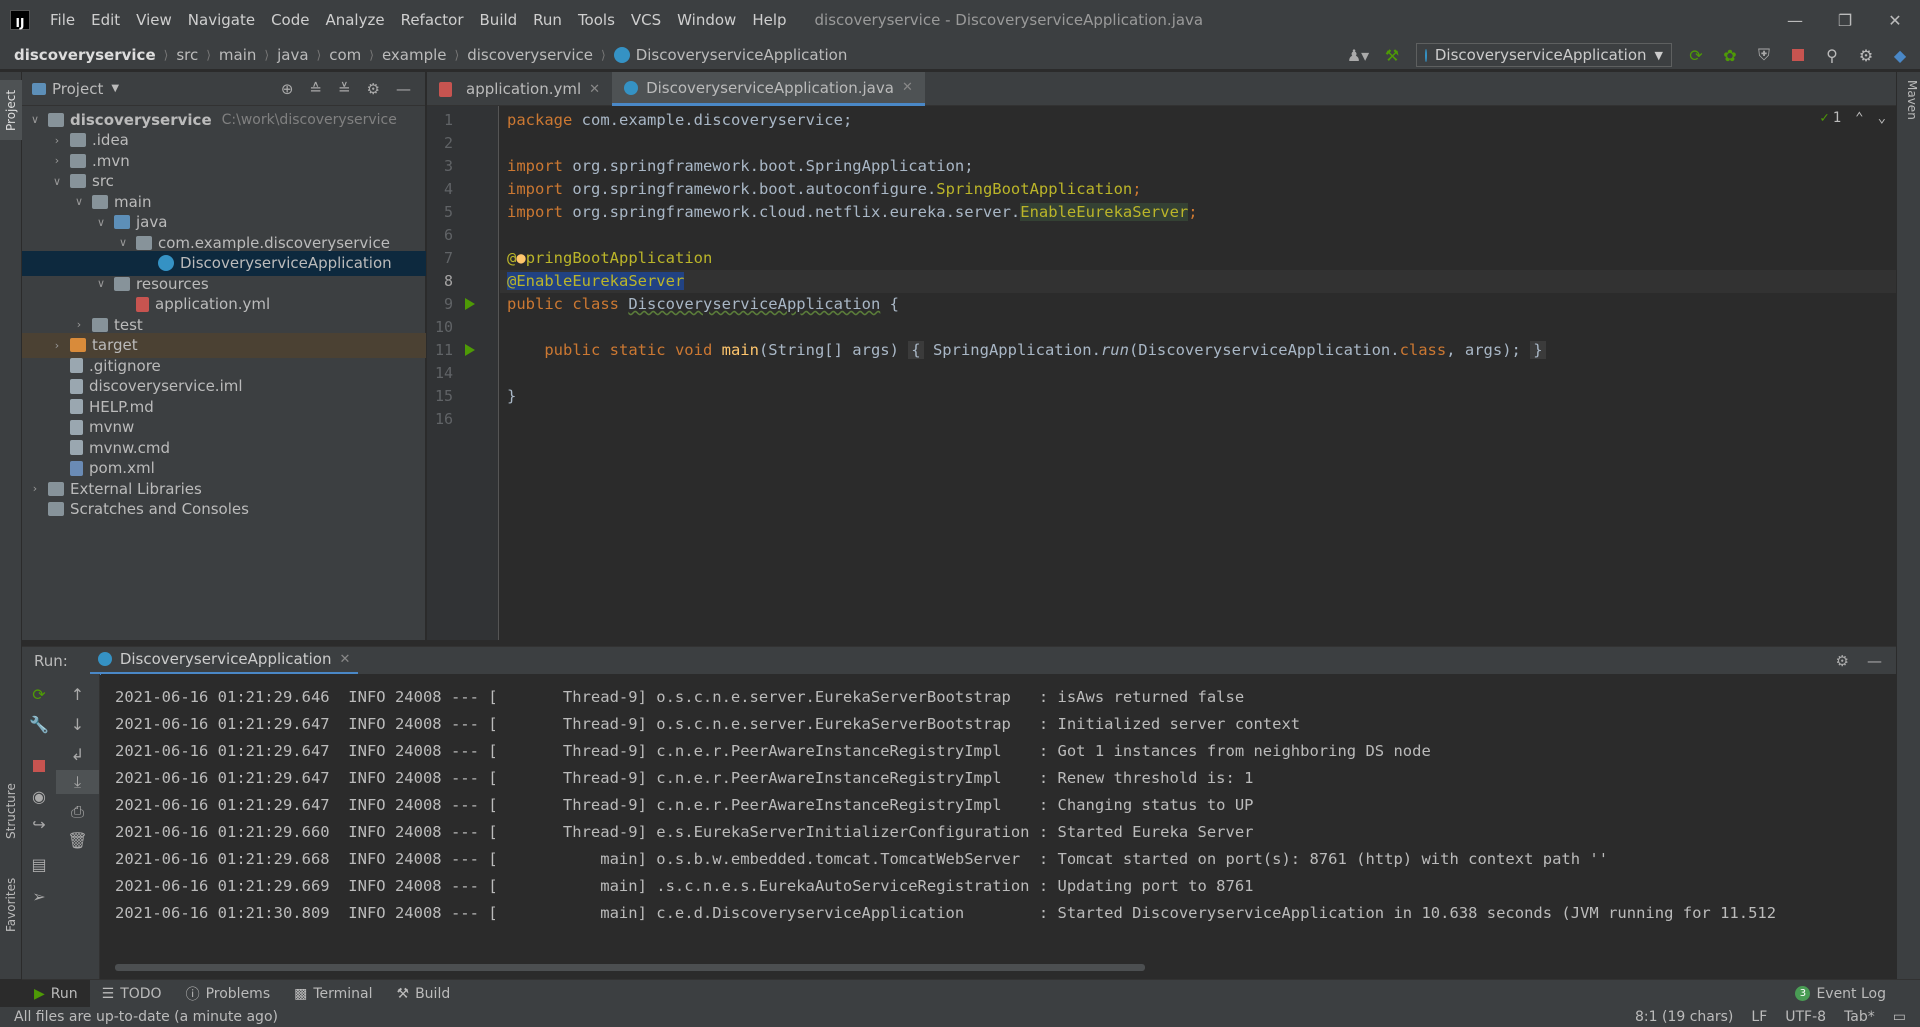 The image size is (1920, 1027). I want to click on breadcrumb-project: discoveryservice, so click(85, 55).